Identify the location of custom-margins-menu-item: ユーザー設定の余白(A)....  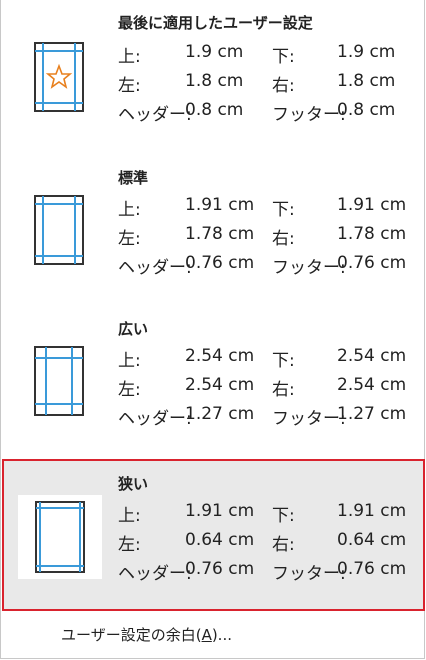
(146, 634).